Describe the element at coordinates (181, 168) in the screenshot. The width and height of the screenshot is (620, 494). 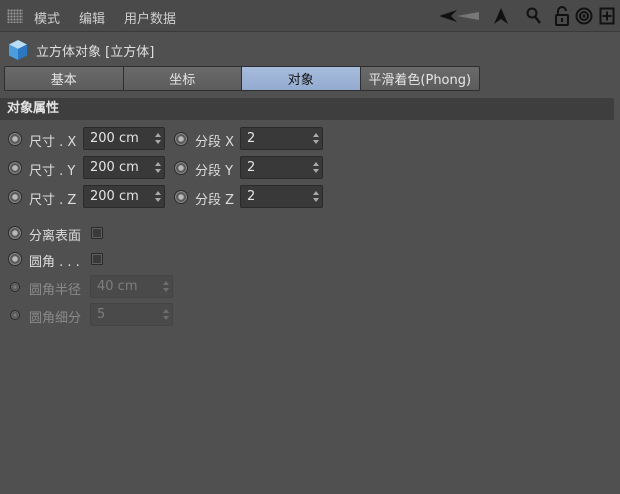
I see `anim-toggle-segments-y` at that location.